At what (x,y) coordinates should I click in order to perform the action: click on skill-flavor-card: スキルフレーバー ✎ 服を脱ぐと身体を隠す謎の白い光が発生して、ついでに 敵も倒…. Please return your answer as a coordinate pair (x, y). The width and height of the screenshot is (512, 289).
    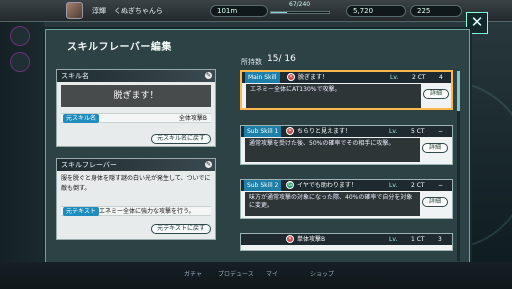
    Looking at the image, I should click on (136, 199).